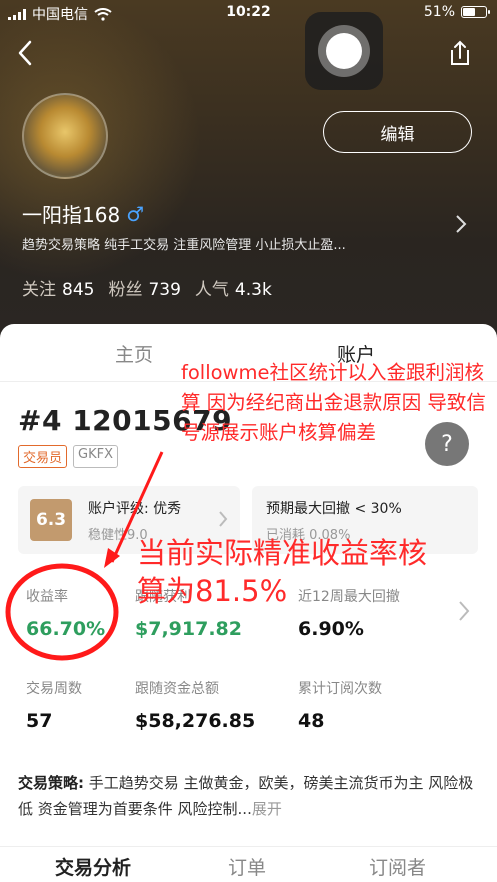 The image size is (497, 882). Describe the element at coordinates (93, 866) in the screenshot. I see `tab-trade-analysis: 交易分析` at that location.